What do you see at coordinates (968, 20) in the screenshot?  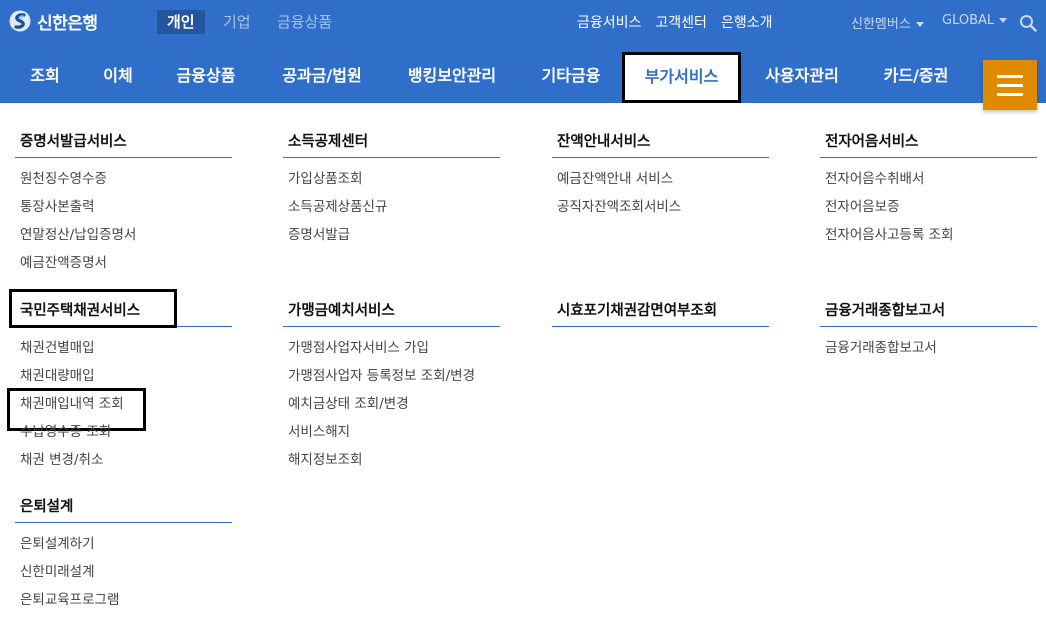 I see `global-label: GLOBAL` at bounding box center [968, 20].